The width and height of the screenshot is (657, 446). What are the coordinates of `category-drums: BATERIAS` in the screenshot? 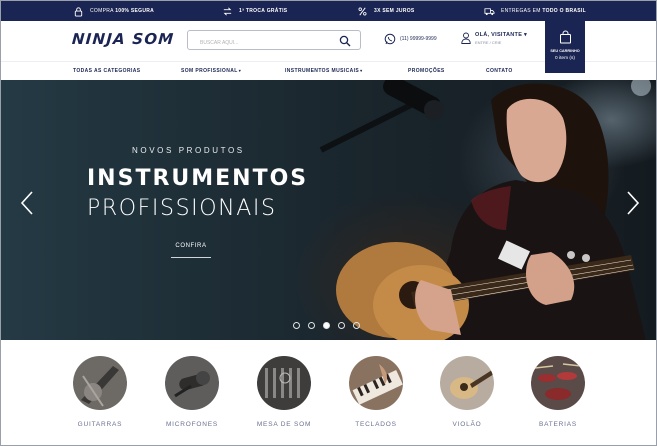 It's located at (558, 392).